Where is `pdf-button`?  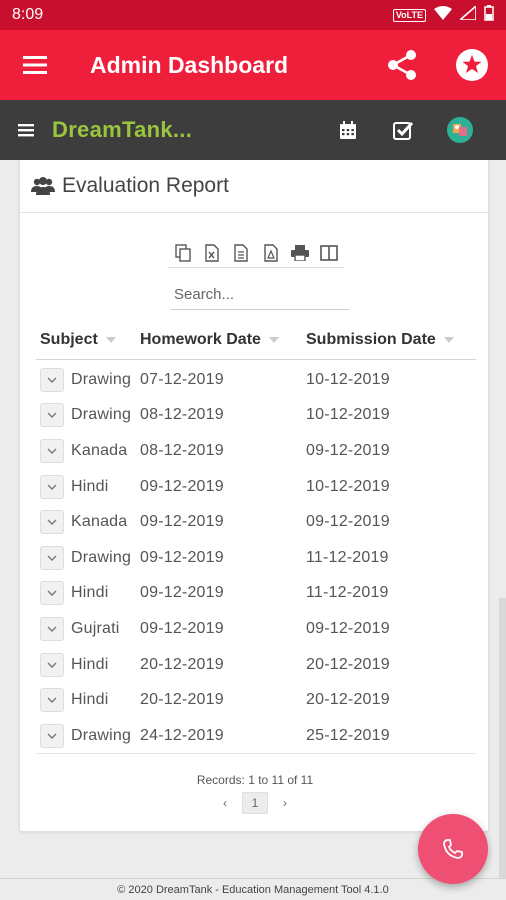 pdf-button is located at coordinates (271, 253).